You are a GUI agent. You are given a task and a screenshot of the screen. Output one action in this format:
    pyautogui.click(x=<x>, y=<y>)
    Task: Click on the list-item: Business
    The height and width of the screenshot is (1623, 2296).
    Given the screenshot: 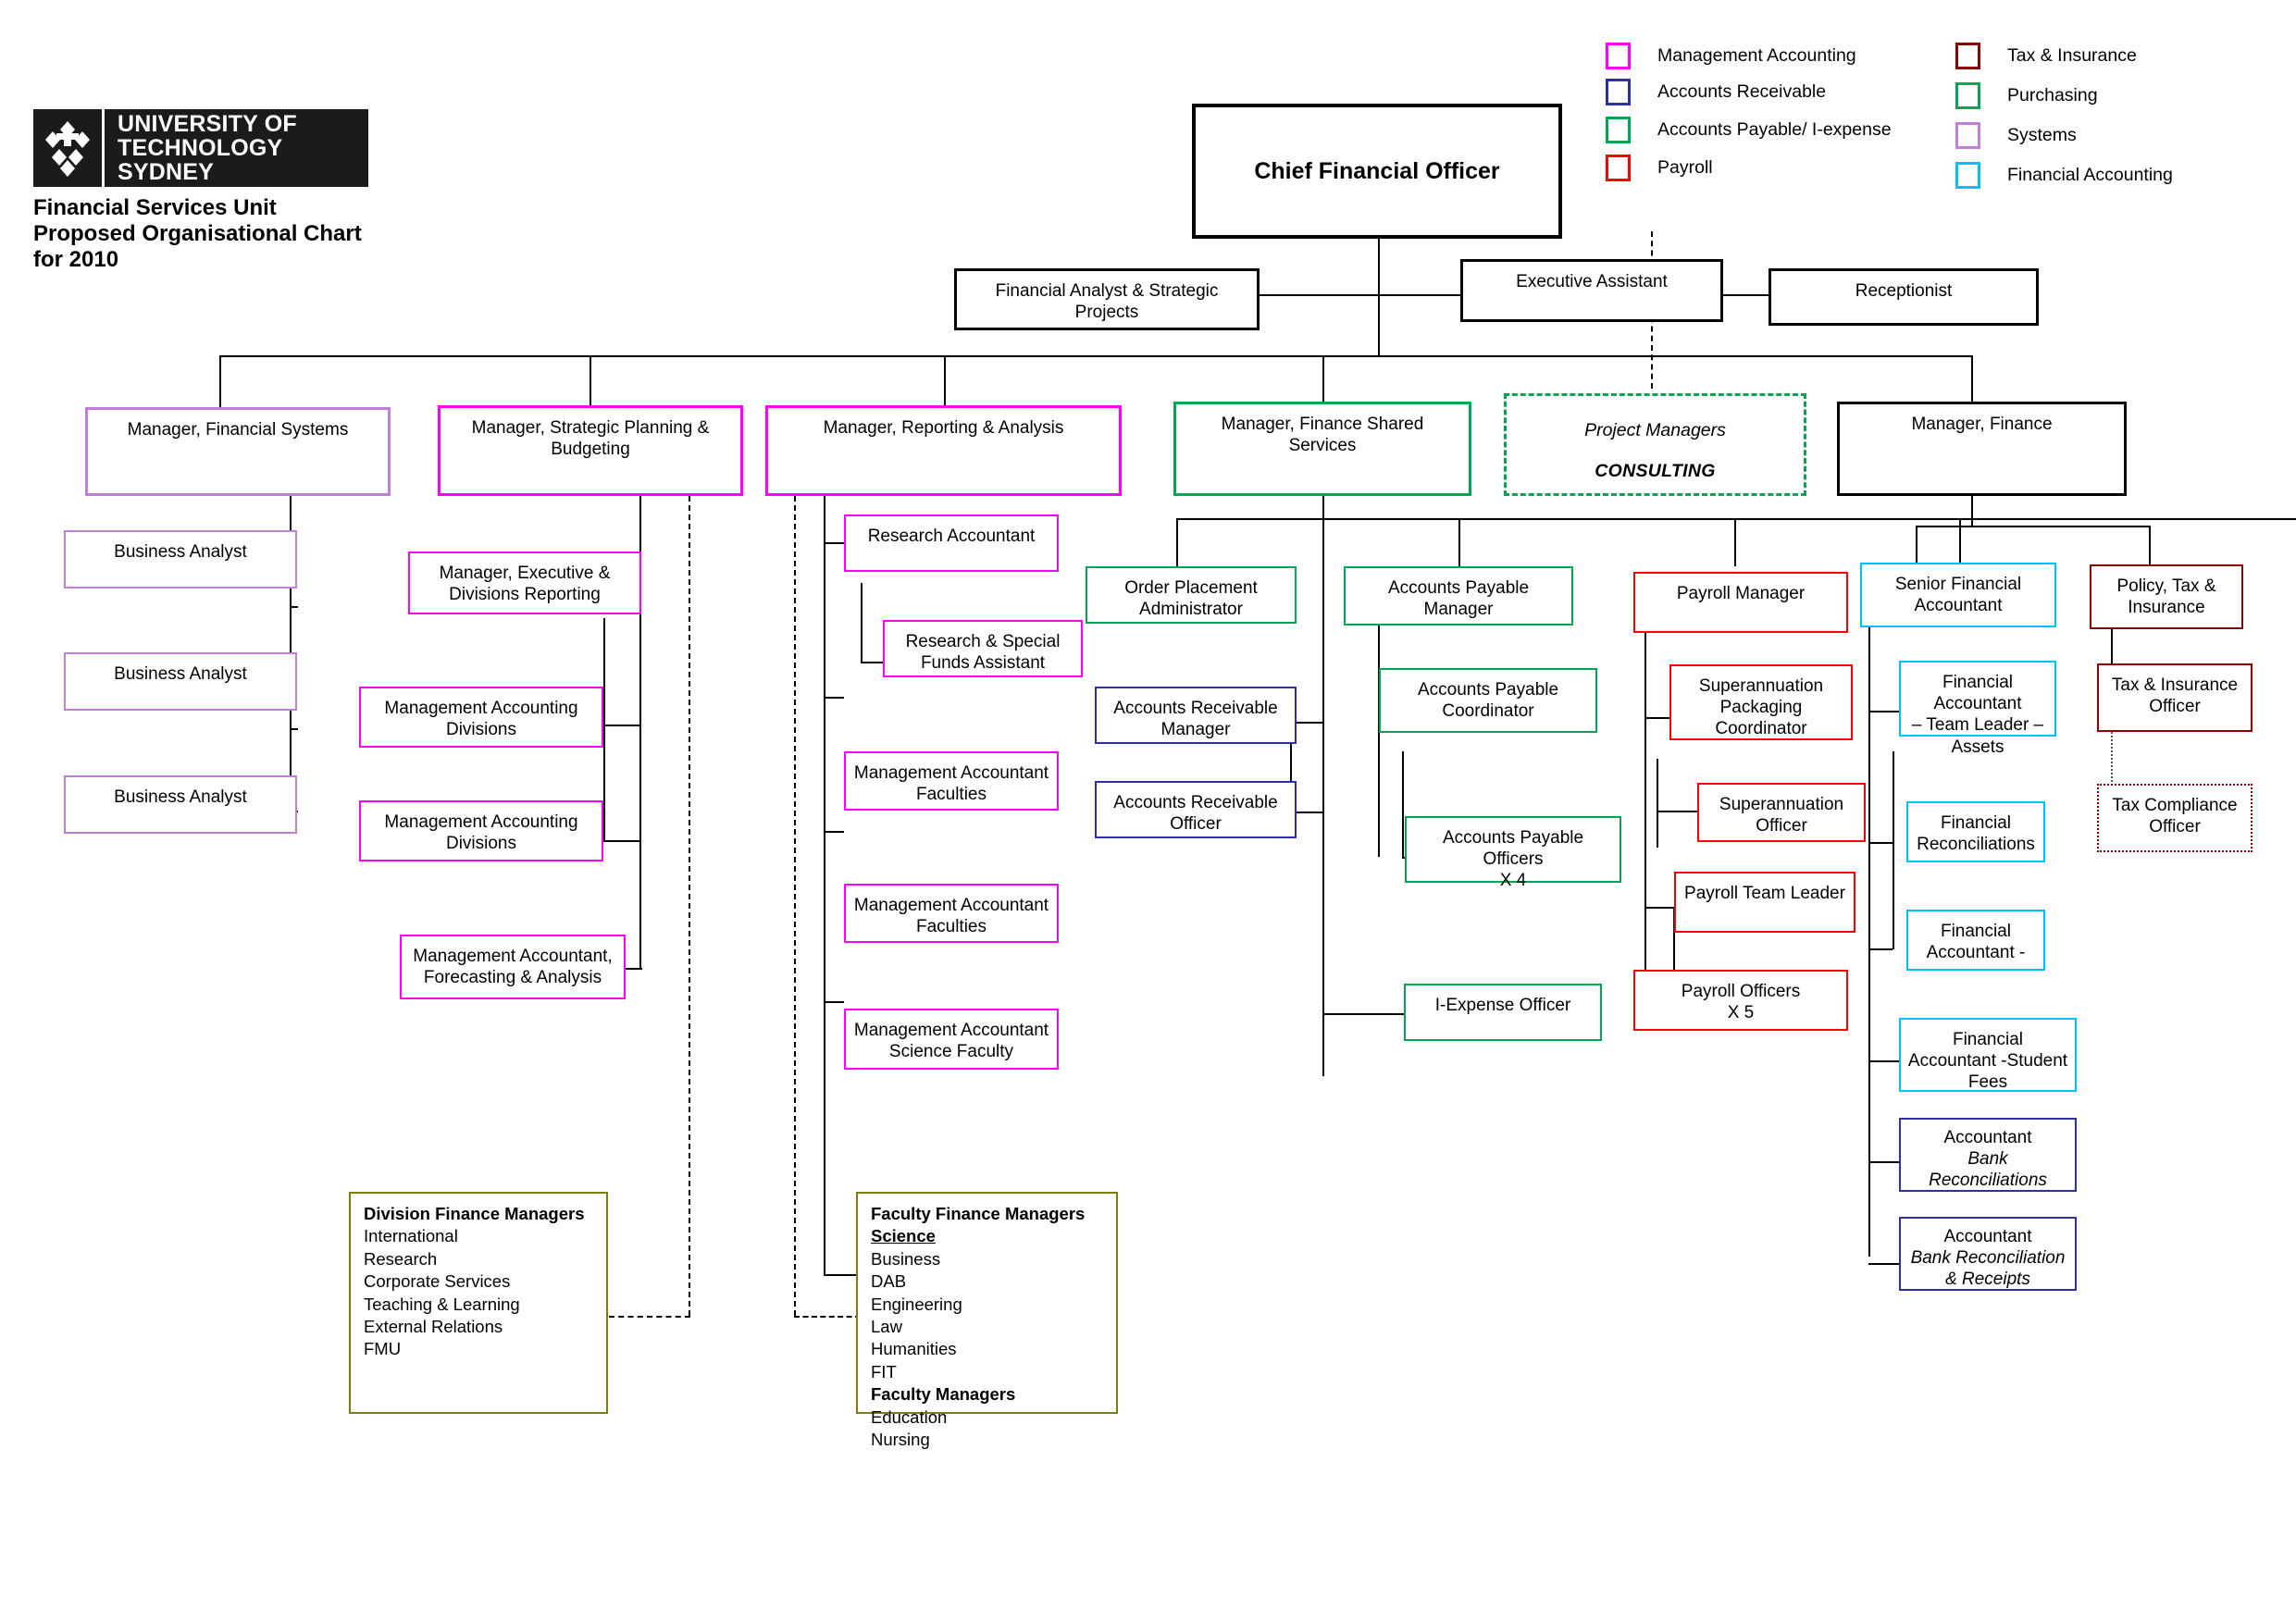 What is the action you would take?
    pyautogui.click(x=906, y=1258)
    